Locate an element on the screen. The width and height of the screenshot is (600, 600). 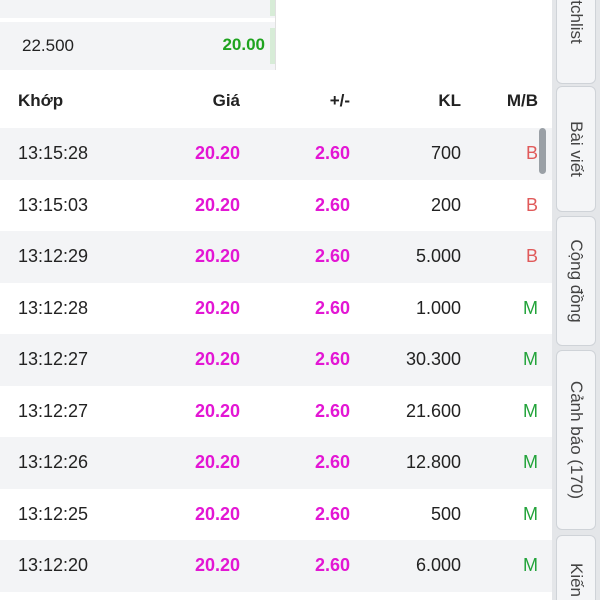
table-row: 13:12:29 20.20 2.60 5.000 B is located at coordinates (276, 257).